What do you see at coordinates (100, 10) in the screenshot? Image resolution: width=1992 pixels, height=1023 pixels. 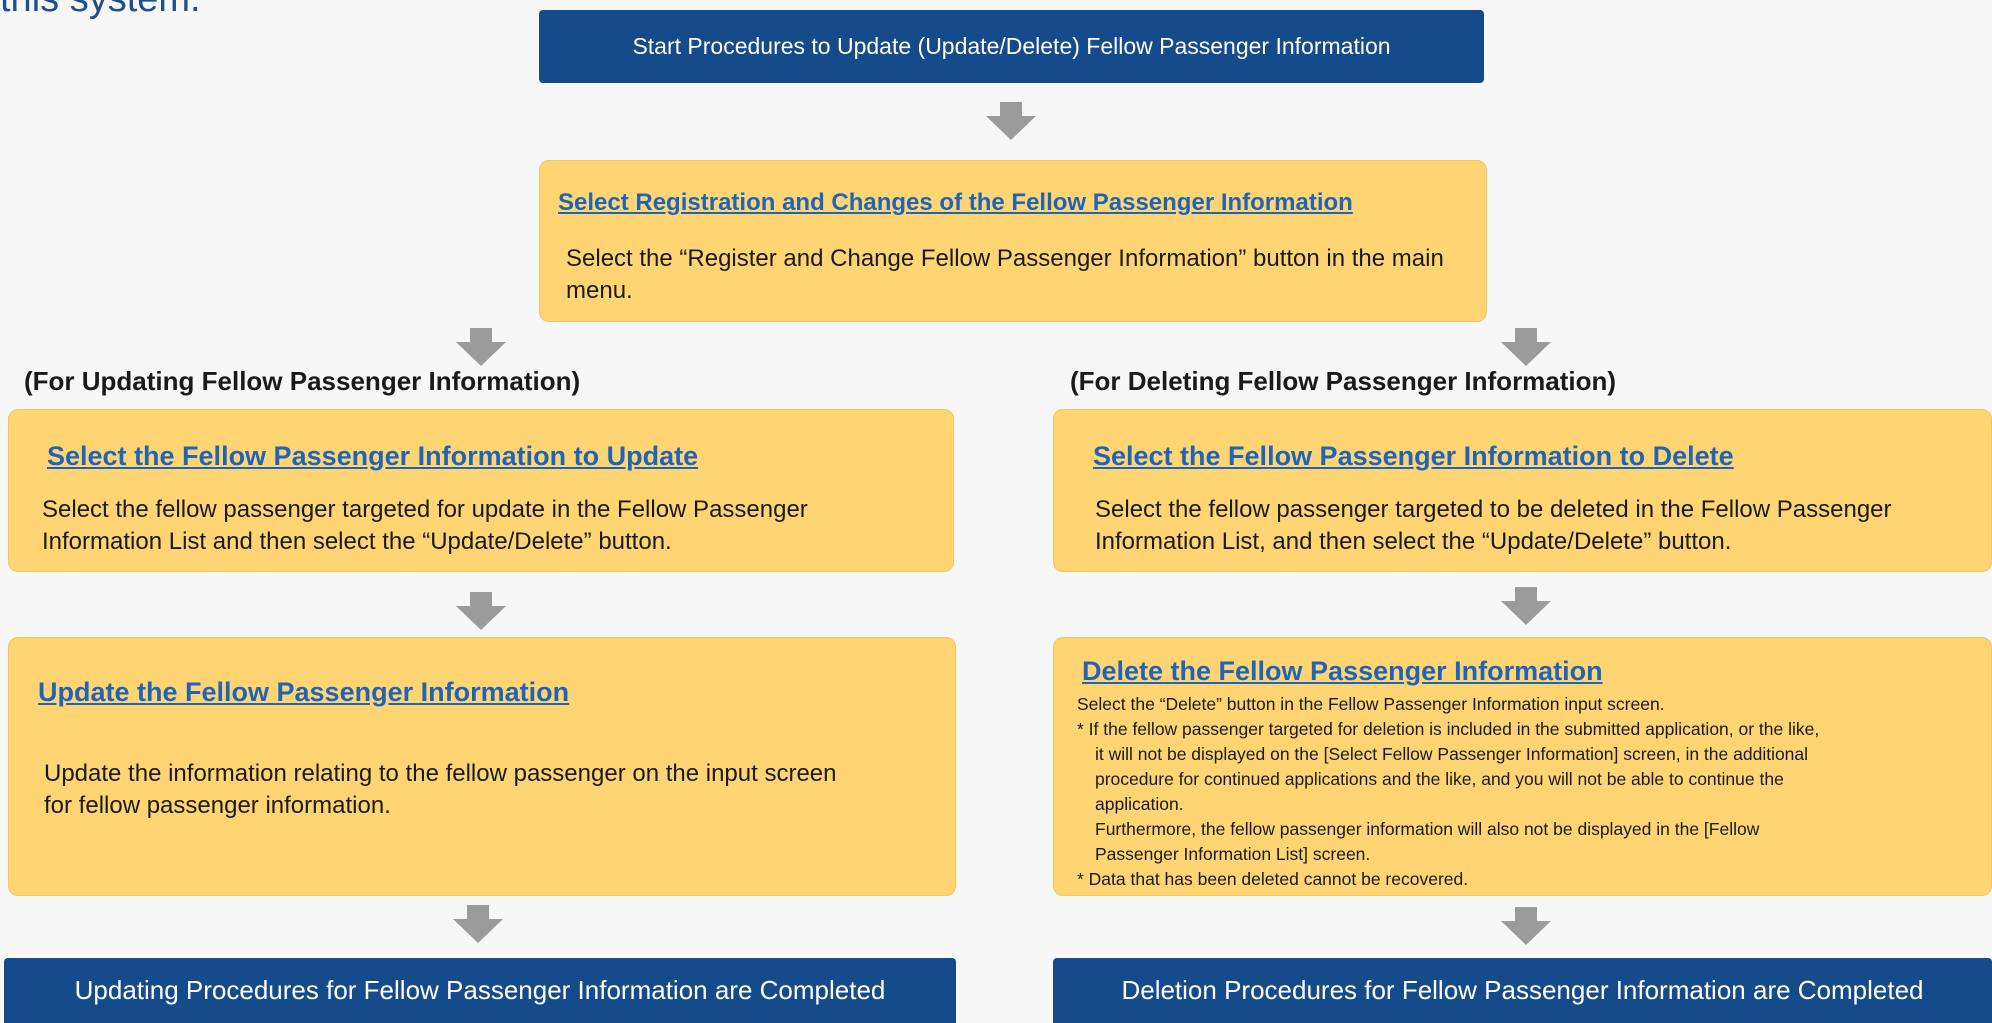 I see `page-header-fragment: this system.` at bounding box center [100, 10].